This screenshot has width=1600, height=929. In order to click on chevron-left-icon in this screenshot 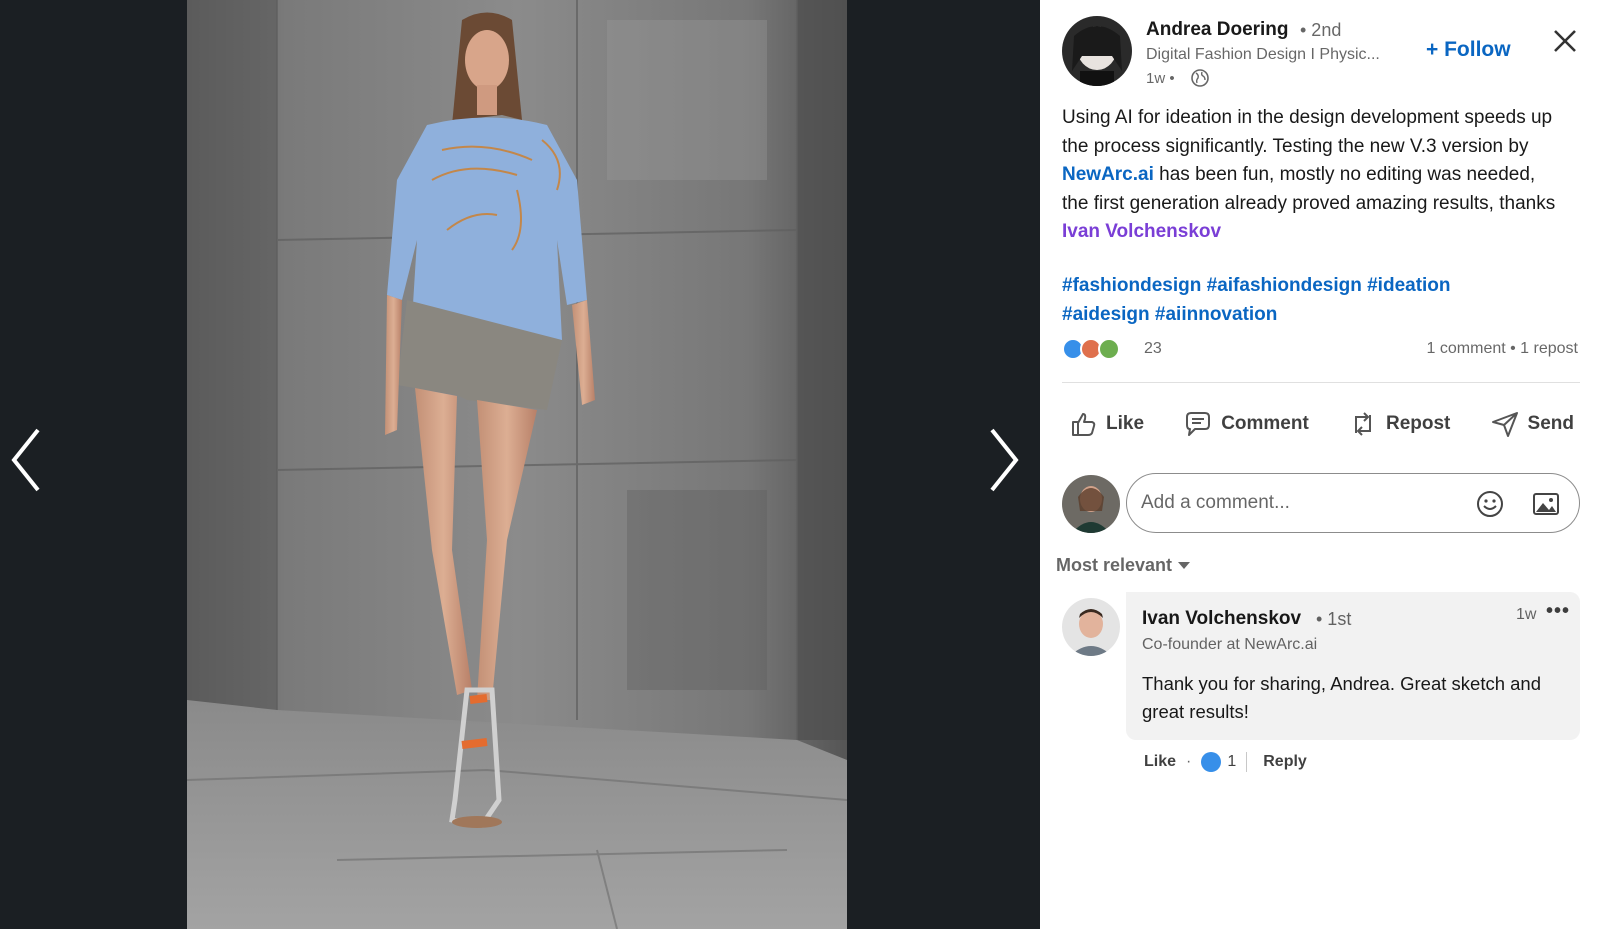, I will do `click(25, 460)`.